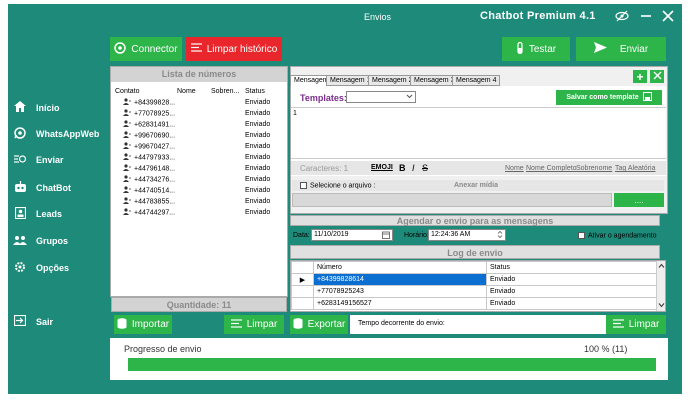 This screenshot has width=690, height=401. What do you see at coordinates (199, 74) in the screenshot?
I see `number-list-header: Lista de números` at bounding box center [199, 74].